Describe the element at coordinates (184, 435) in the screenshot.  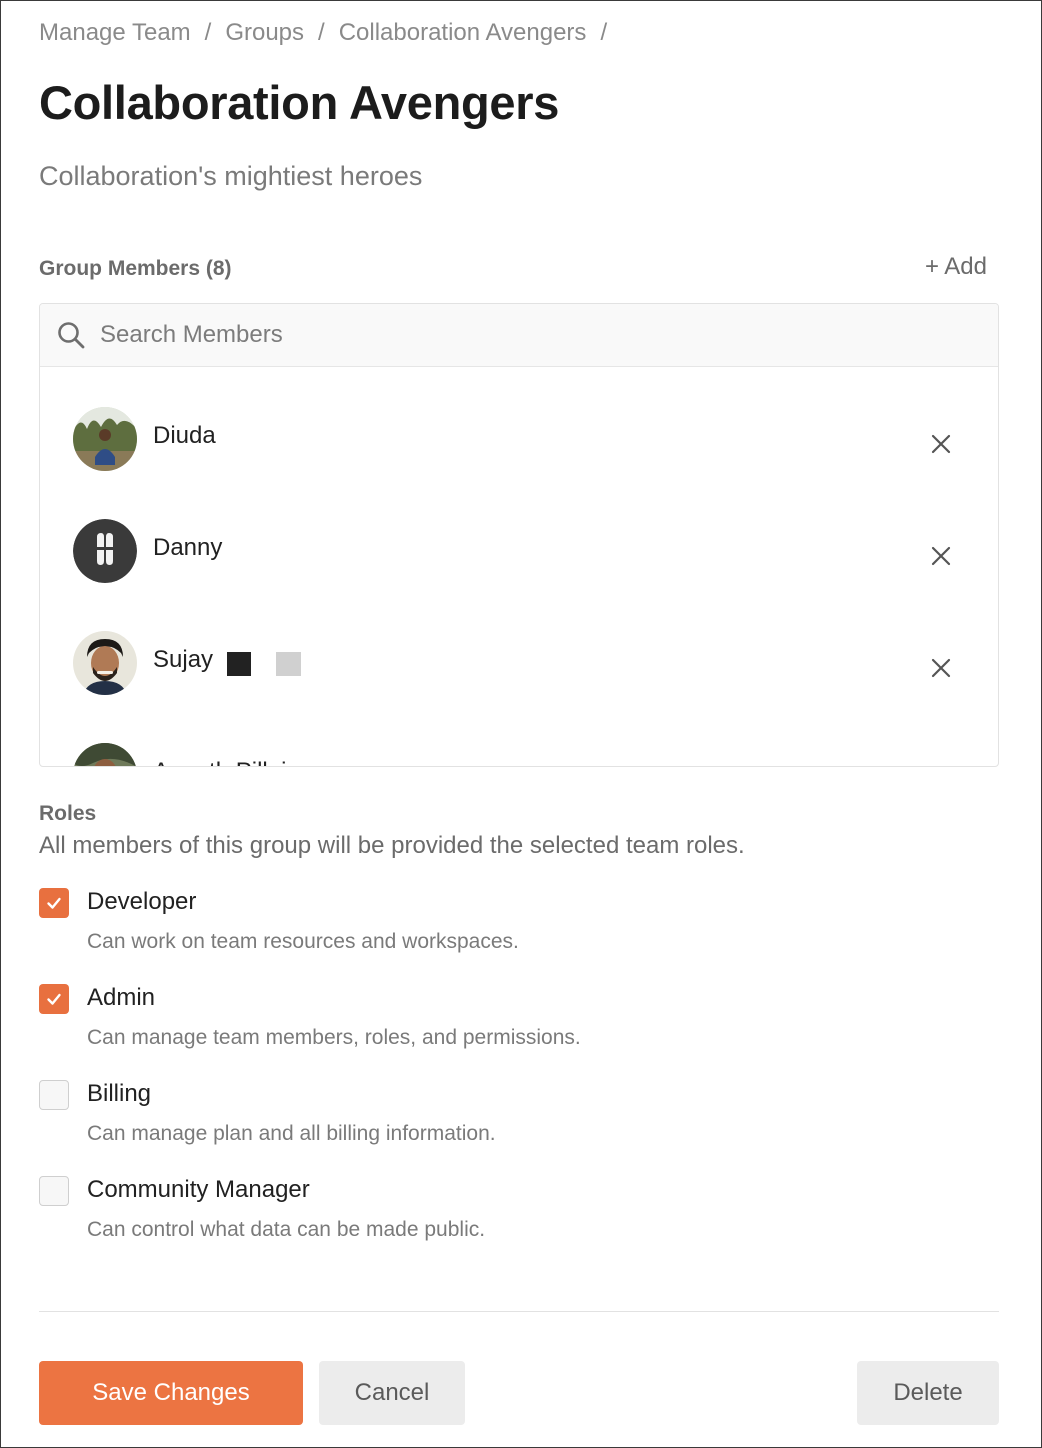
I see `member-name: Diuda` at that location.